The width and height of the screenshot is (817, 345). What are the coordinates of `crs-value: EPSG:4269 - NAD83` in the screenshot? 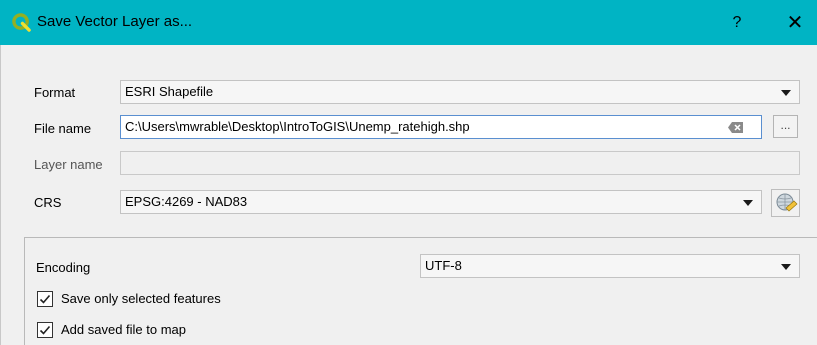 It's located at (186, 201).